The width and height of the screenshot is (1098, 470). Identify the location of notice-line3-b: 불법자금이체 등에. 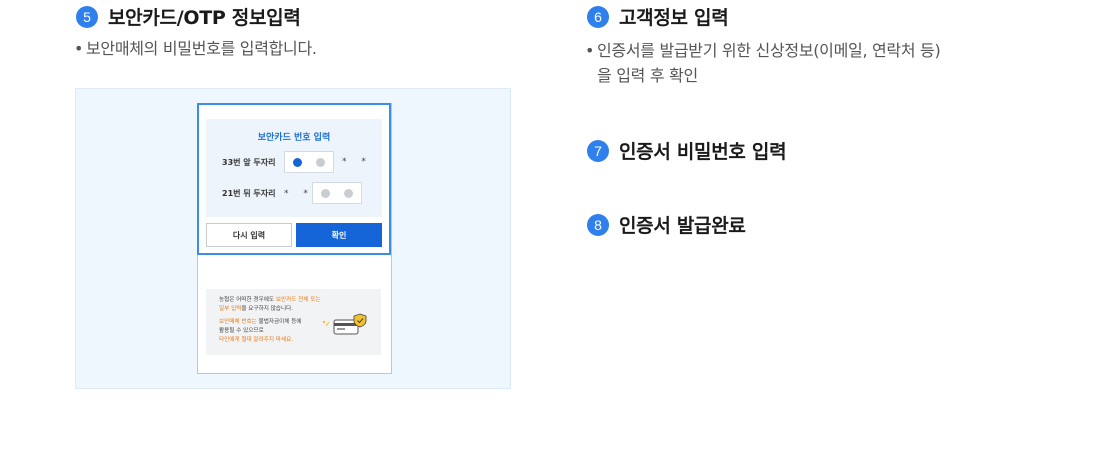
(279, 322).